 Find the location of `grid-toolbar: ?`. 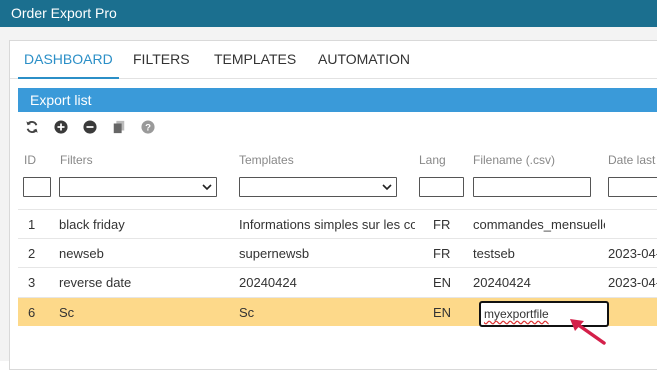

grid-toolbar: ? is located at coordinates (337, 127).